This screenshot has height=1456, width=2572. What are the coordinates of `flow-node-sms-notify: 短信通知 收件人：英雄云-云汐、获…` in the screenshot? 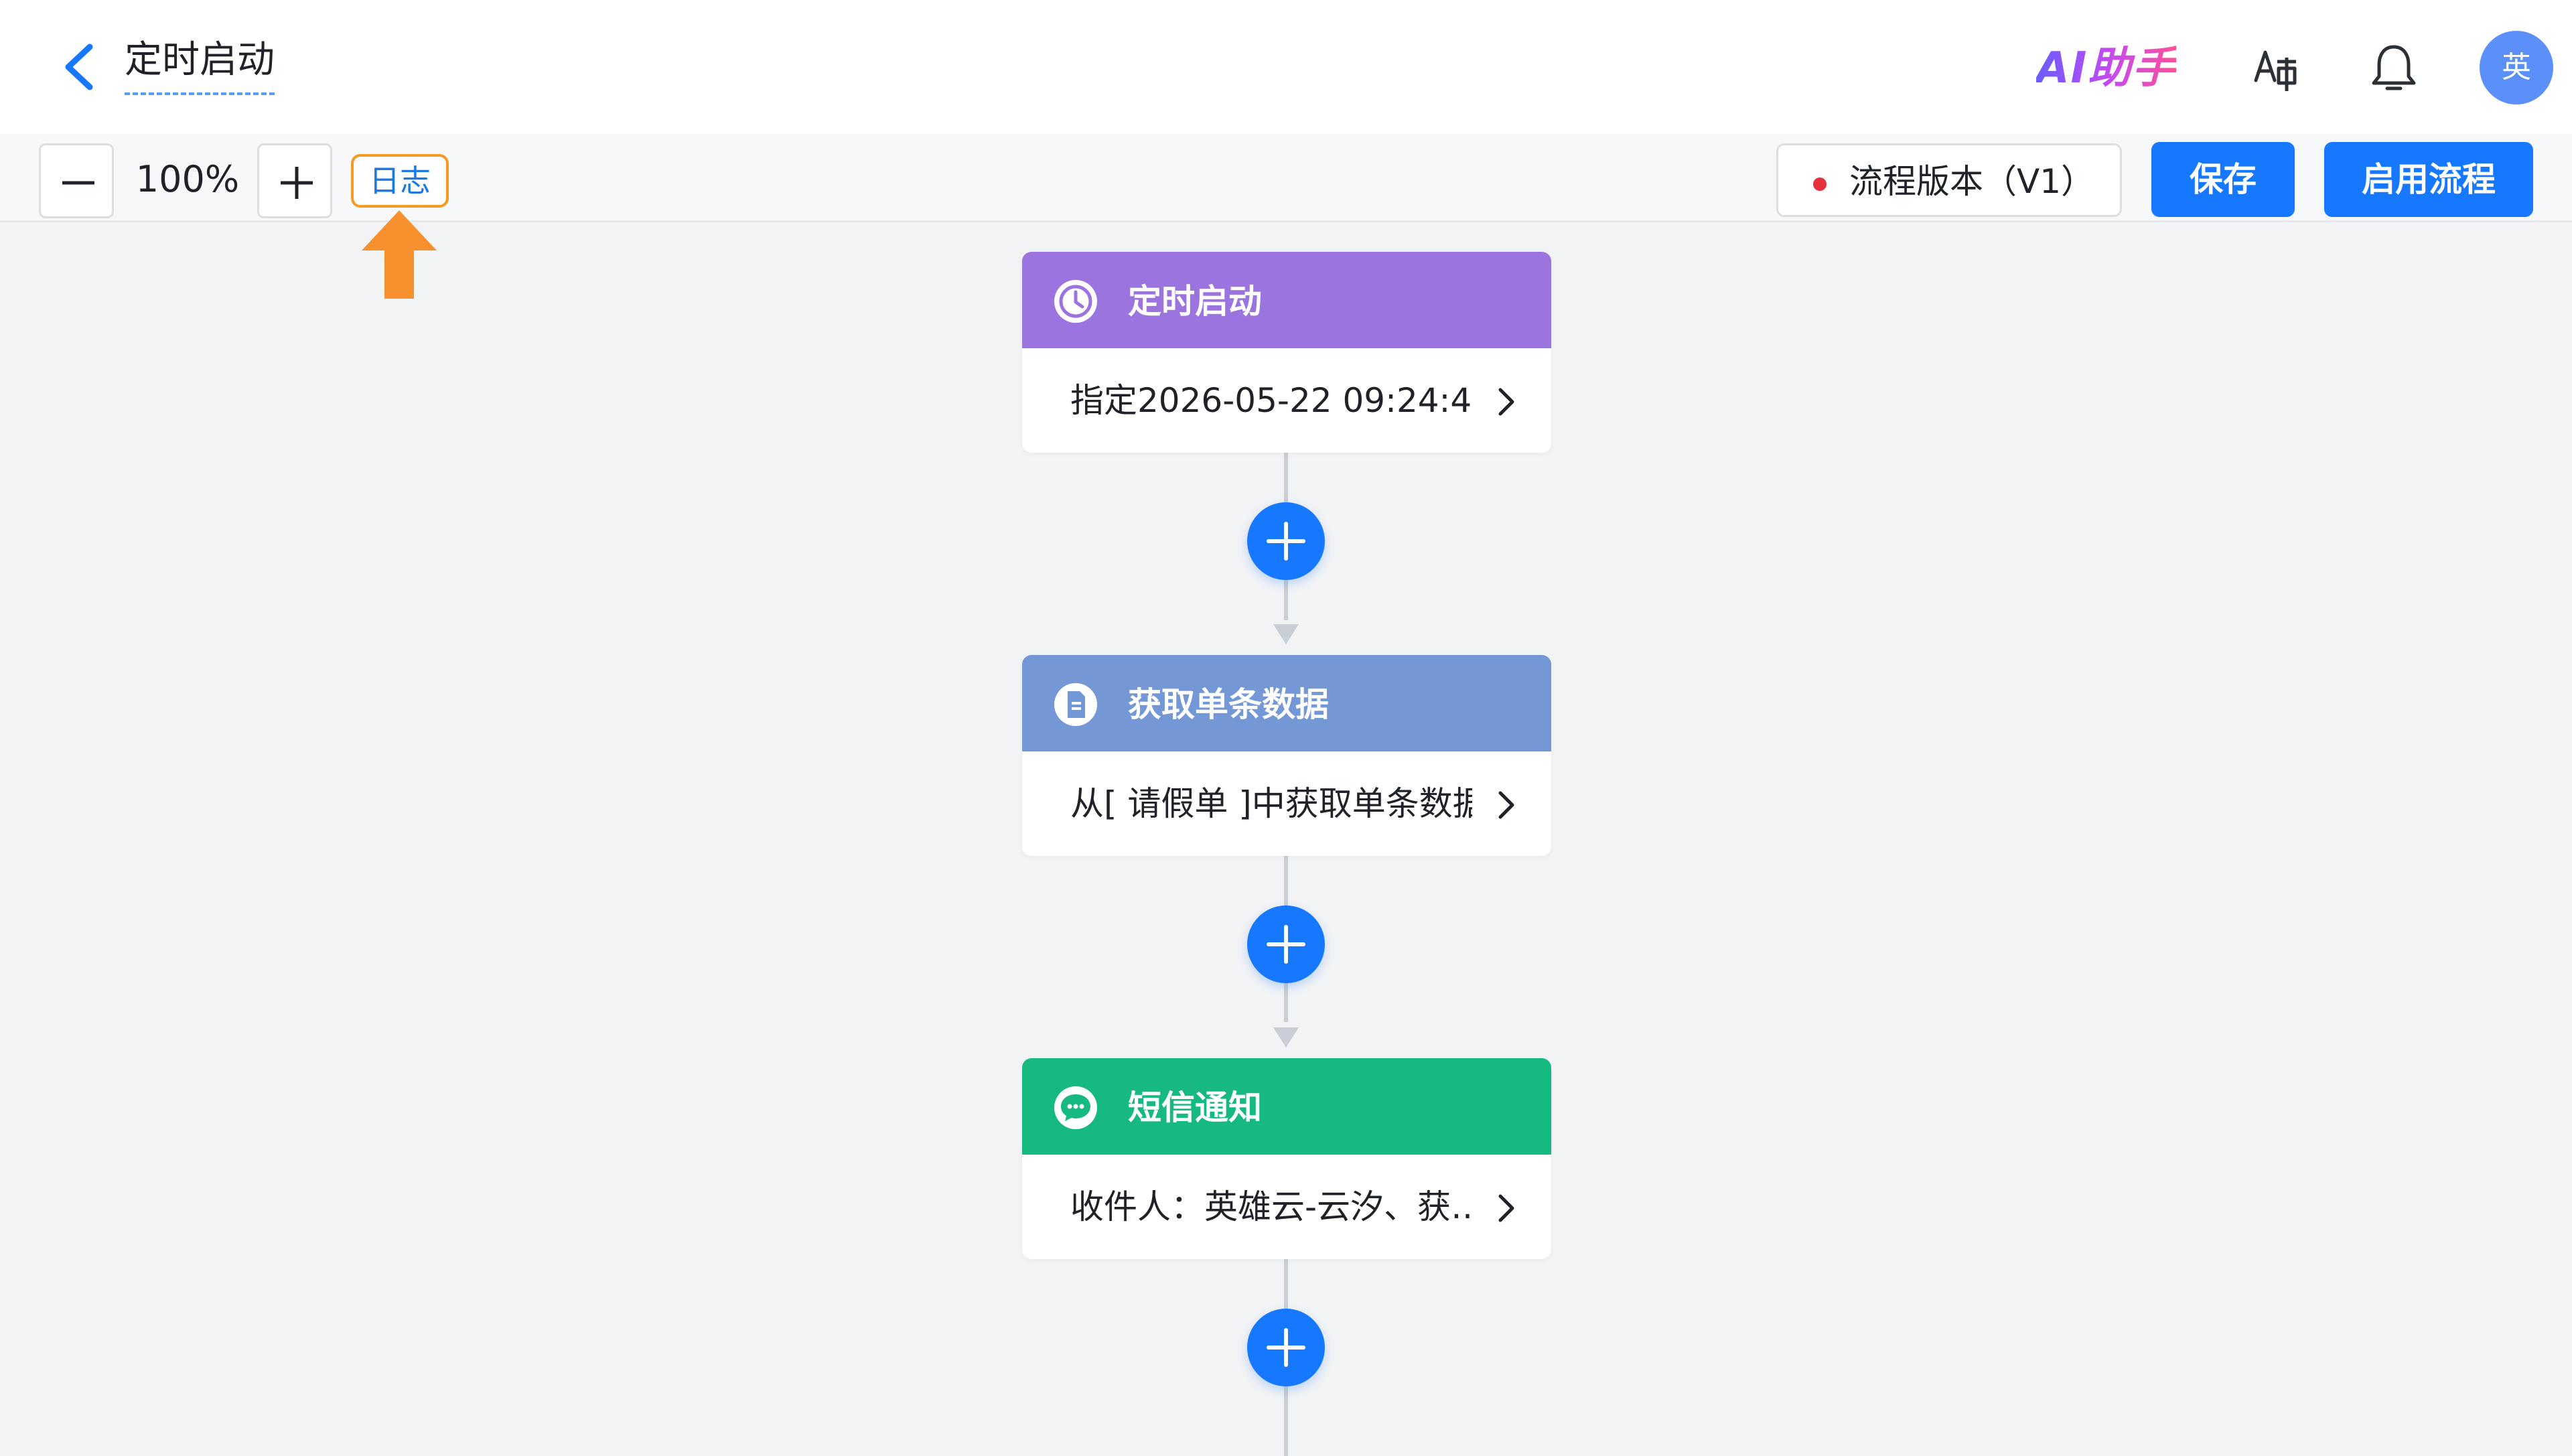 It's located at (1286, 1158).